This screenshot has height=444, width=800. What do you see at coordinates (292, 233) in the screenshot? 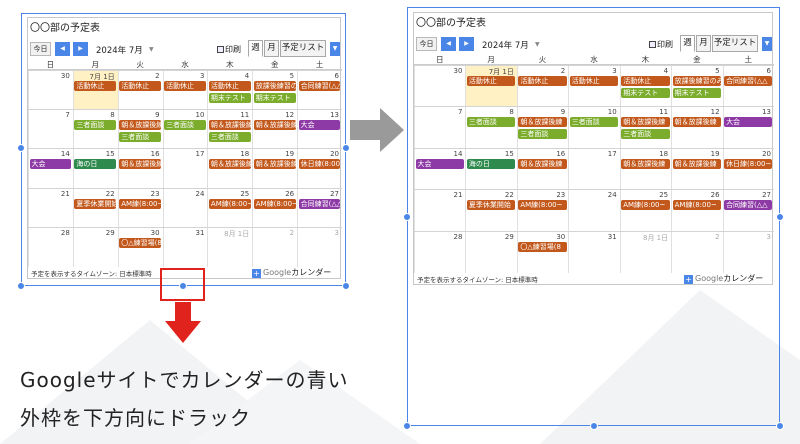
I see `day-number: 2` at bounding box center [292, 233].